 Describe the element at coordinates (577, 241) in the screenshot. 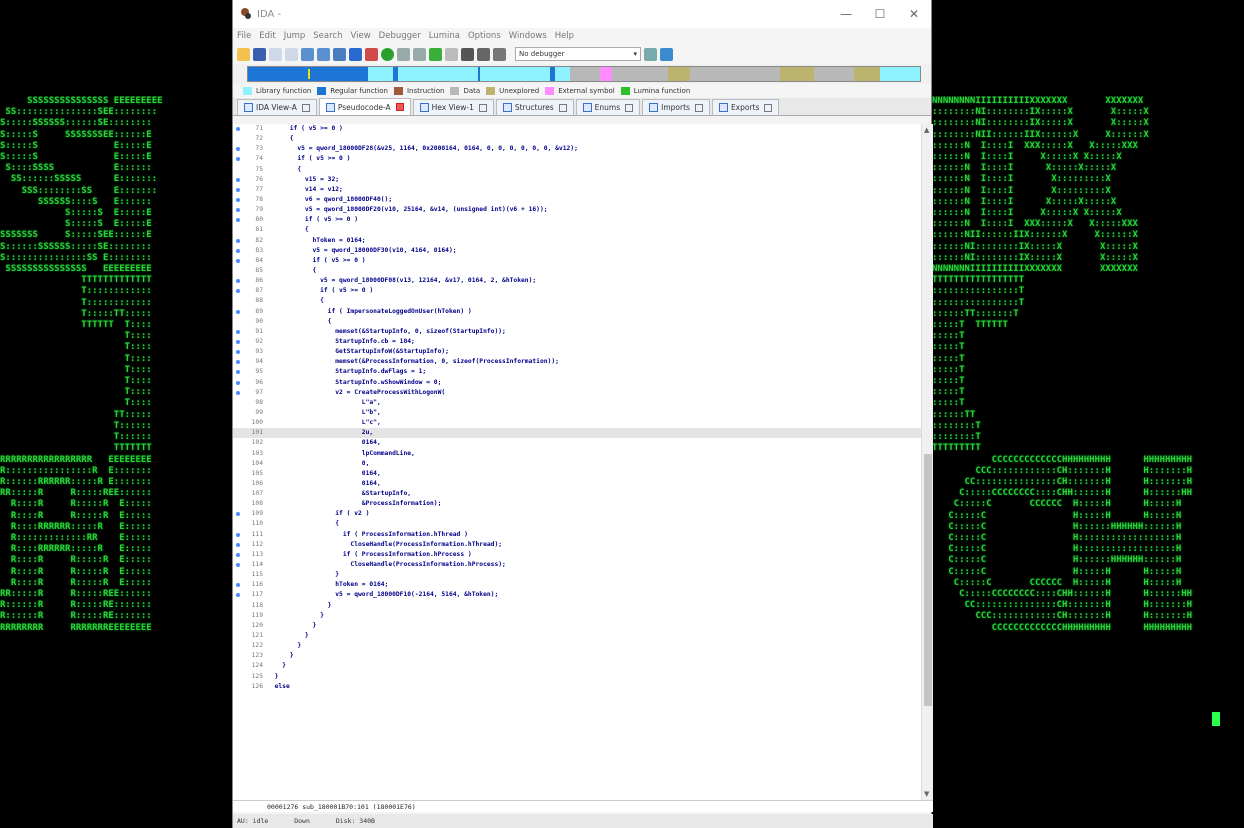

I see `code-line: 82 hToken = 0164;` at that location.